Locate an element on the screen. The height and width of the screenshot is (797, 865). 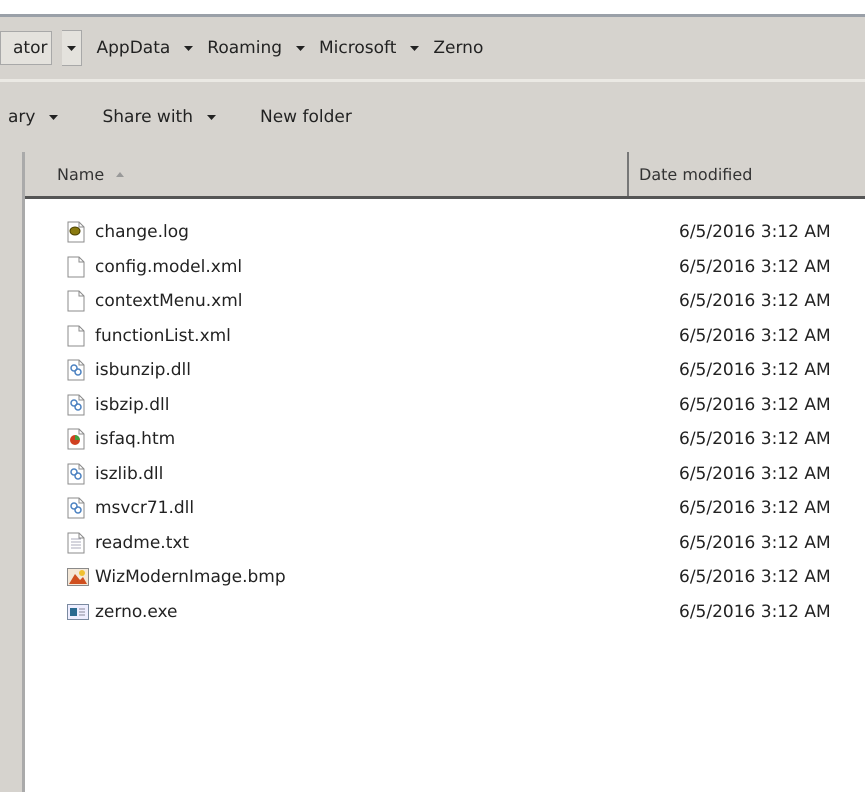
breadcrumb-item: Microsoft is located at coordinates (357, 48).